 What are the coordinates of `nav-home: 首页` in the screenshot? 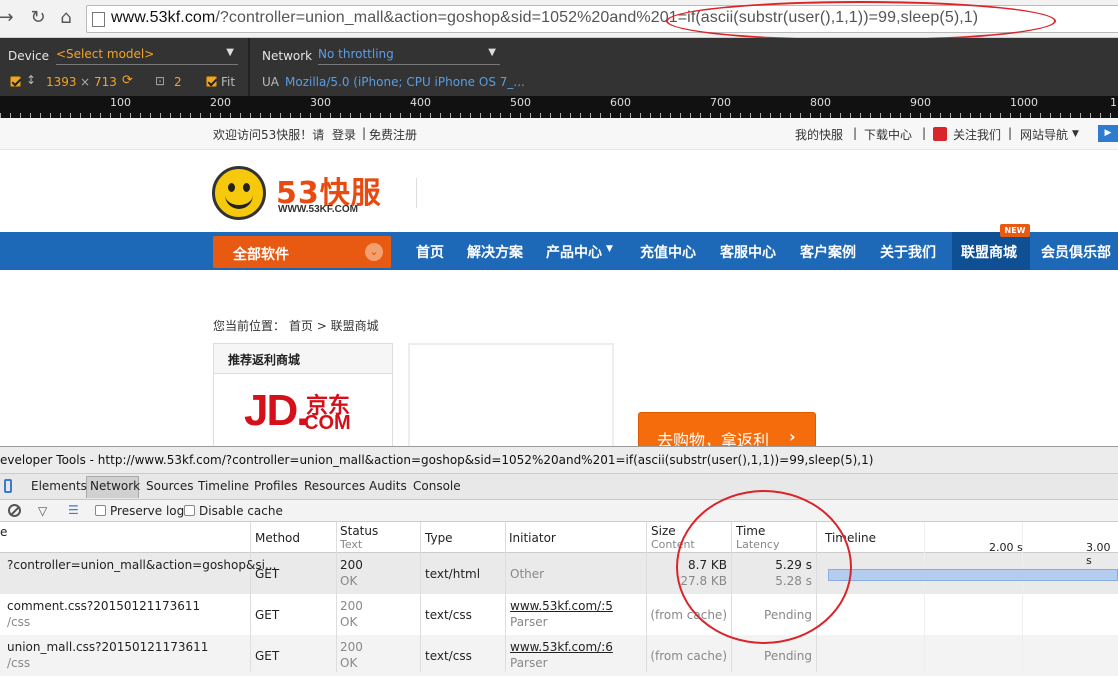 It's located at (430, 252).